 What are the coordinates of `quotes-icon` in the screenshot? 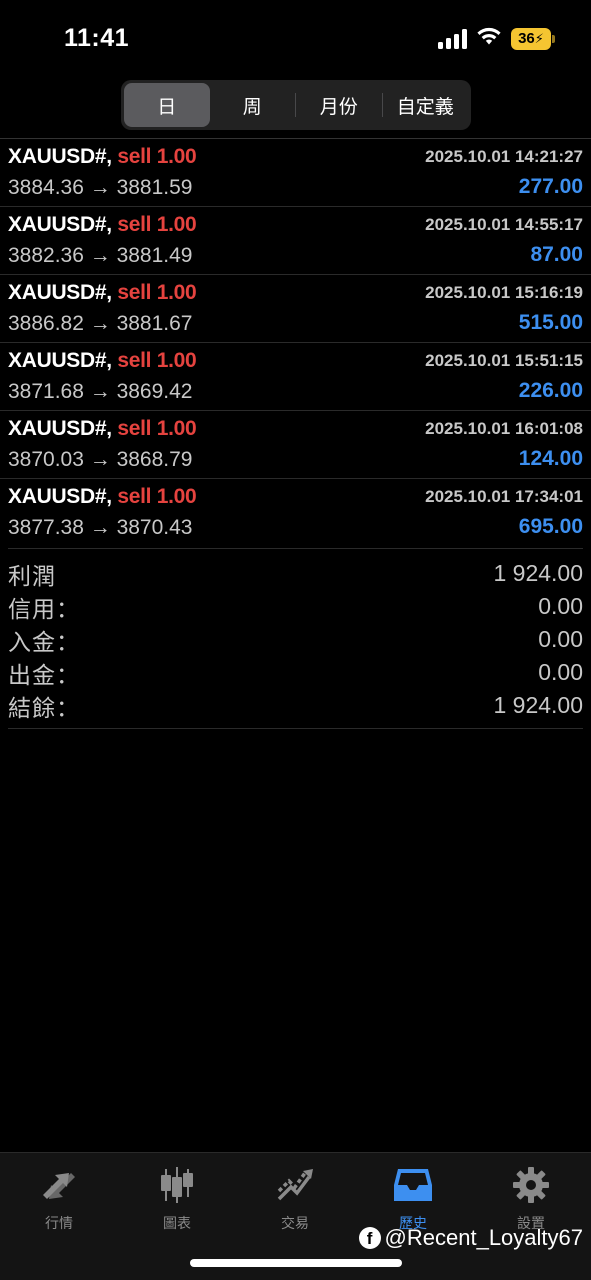 It's located at (59, 1185).